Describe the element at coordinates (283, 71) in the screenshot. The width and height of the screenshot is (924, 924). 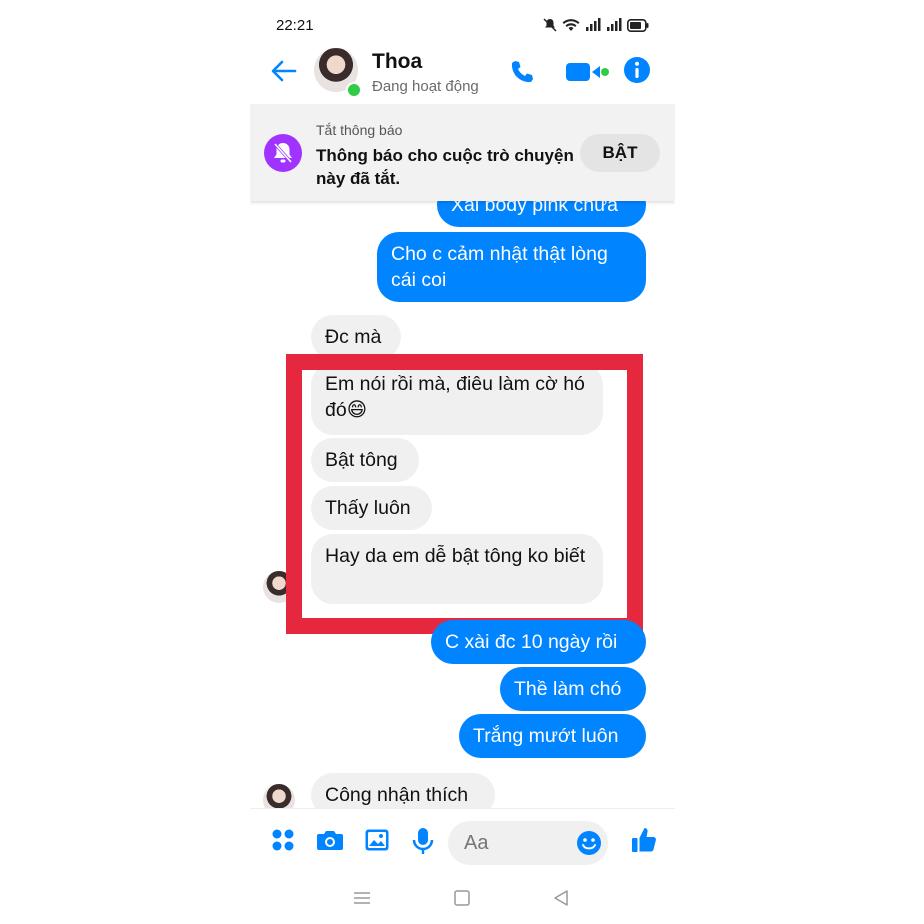
I see `back-arrow-icon` at that location.